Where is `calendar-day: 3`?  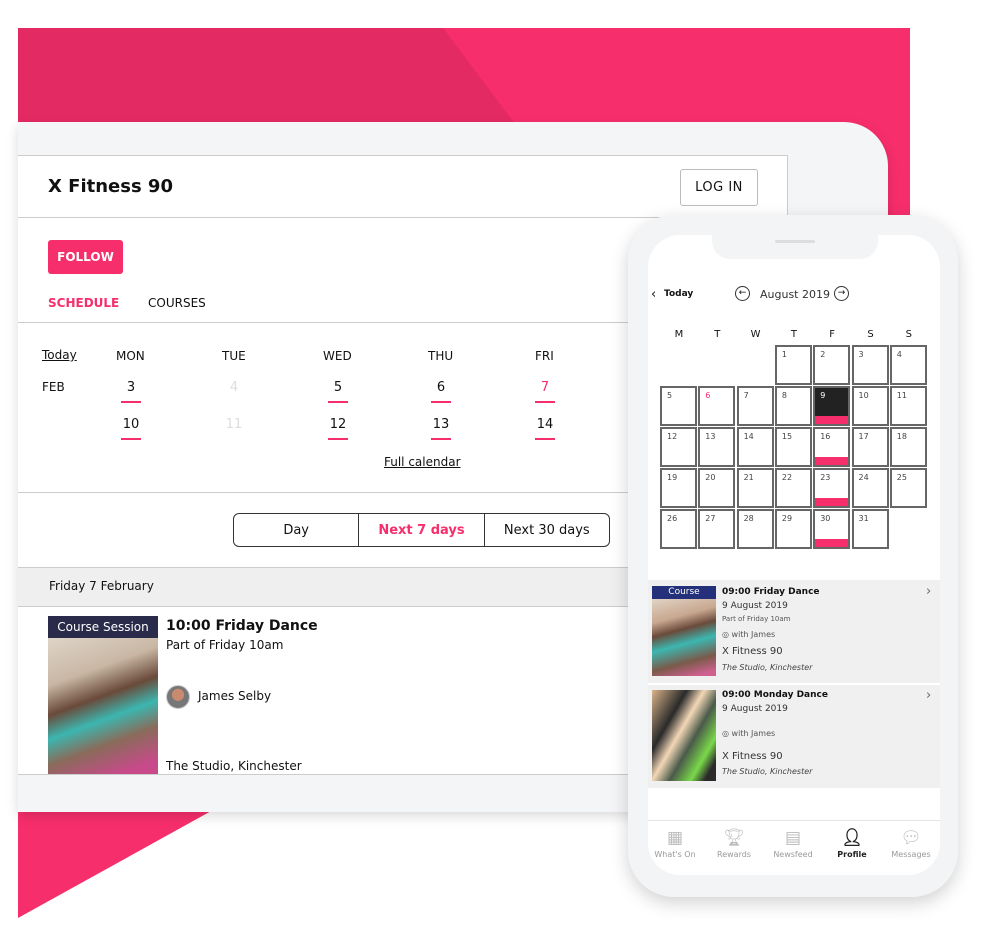 calendar-day: 3 is located at coordinates (870, 365).